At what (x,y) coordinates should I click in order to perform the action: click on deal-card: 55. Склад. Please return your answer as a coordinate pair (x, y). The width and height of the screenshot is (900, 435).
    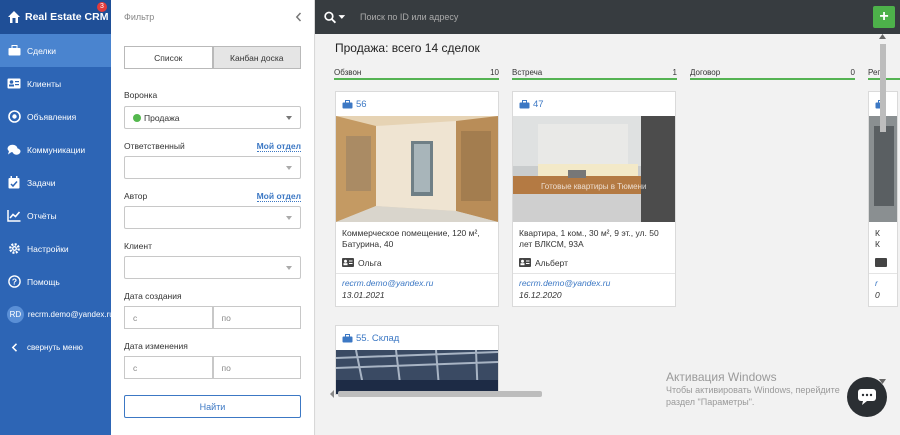
    Looking at the image, I should click on (417, 360).